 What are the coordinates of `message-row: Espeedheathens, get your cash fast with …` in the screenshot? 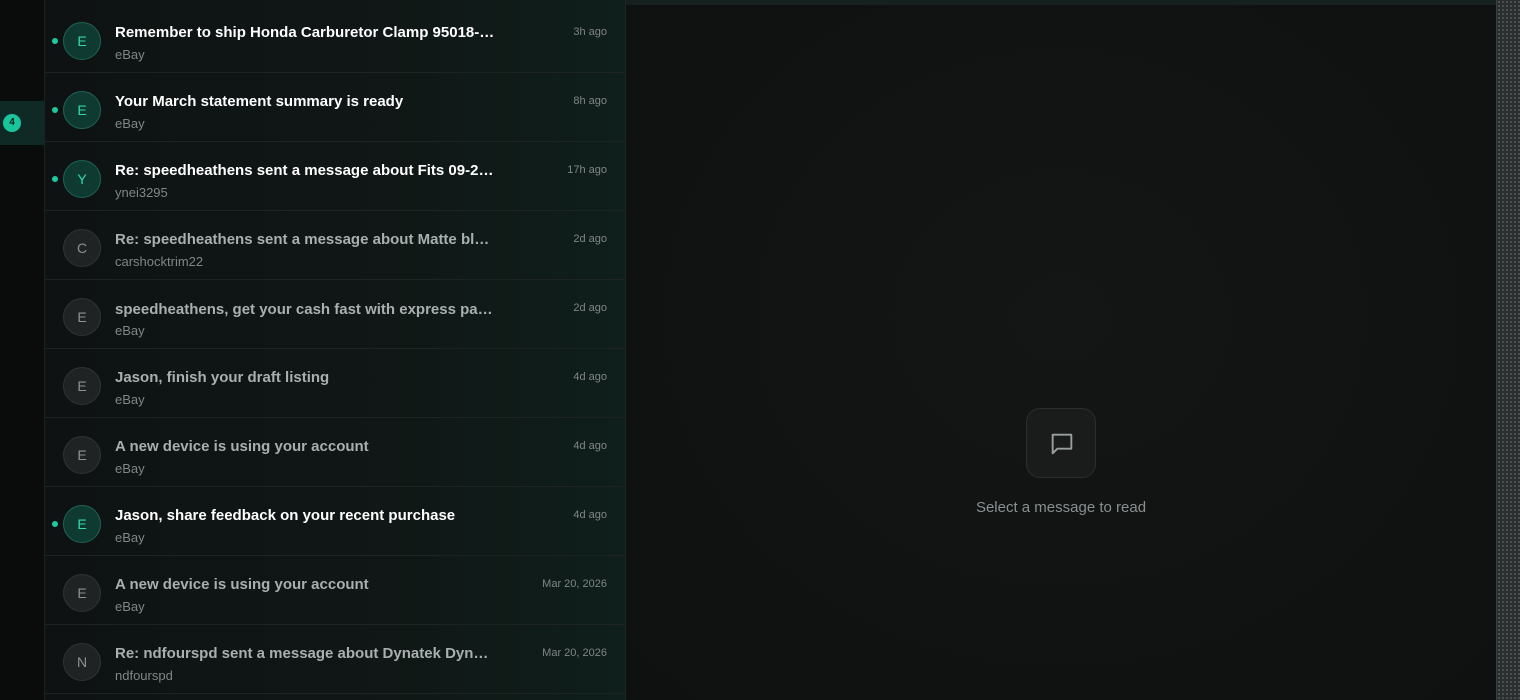 It's located at (335, 314).